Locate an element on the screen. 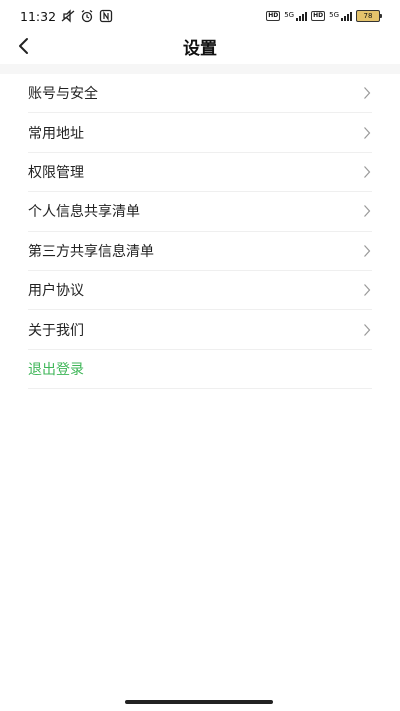  settings-item-label: 常用地址 is located at coordinates (56, 133).